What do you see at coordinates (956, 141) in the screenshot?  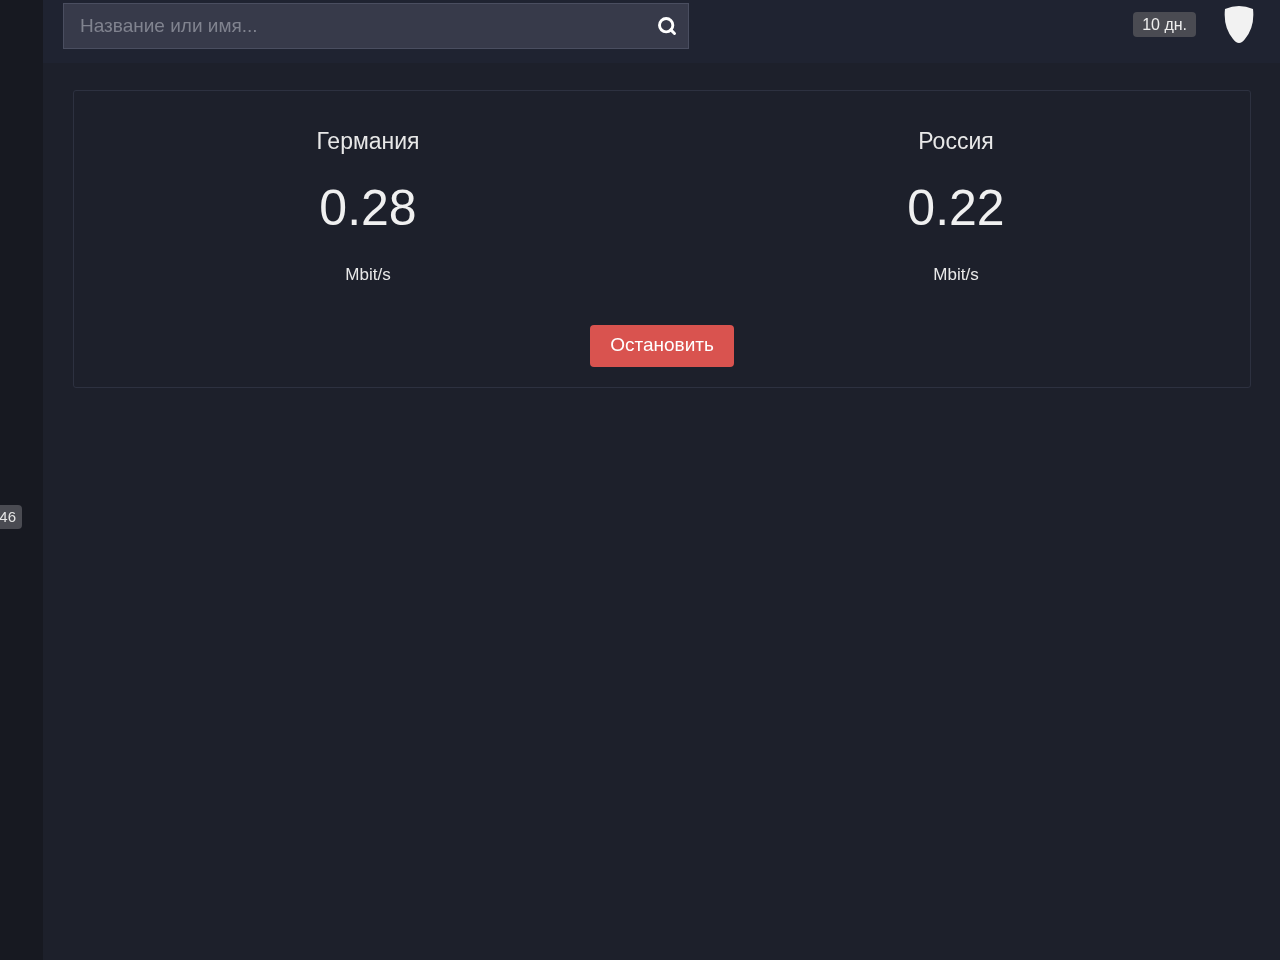 I see `country-name: Россия` at bounding box center [956, 141].